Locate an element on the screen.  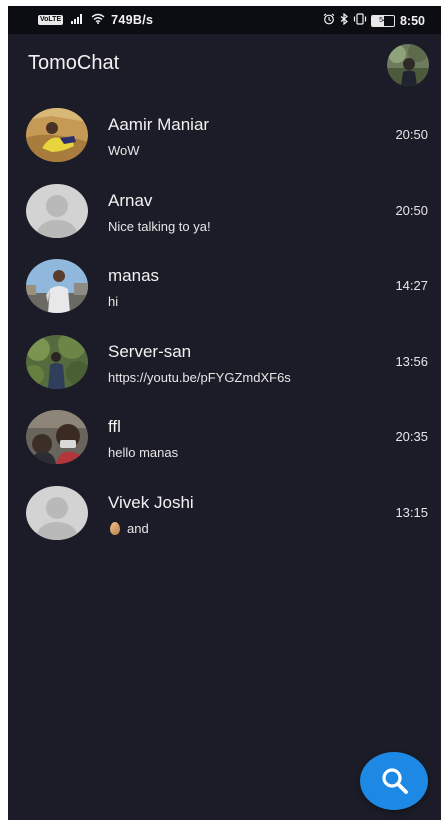
message-preview-text: Nice talking to ya! is located at coordinates (159, 226).